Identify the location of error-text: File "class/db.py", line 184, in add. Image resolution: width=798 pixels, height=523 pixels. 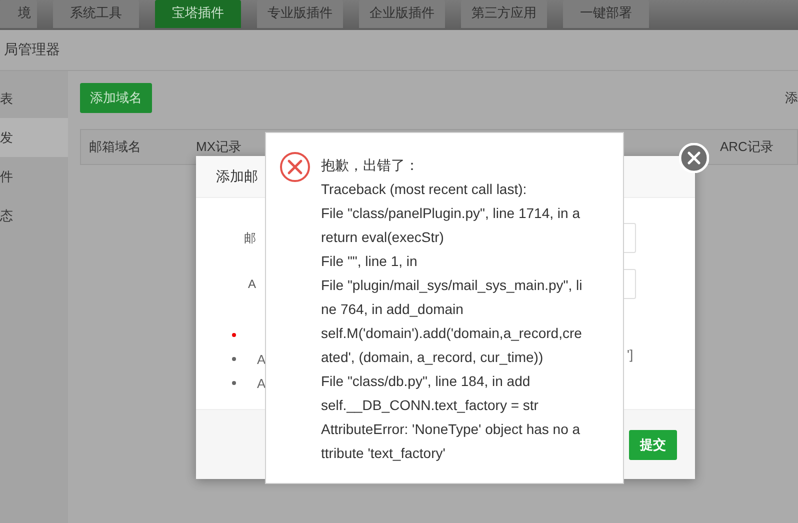
(426, 381).